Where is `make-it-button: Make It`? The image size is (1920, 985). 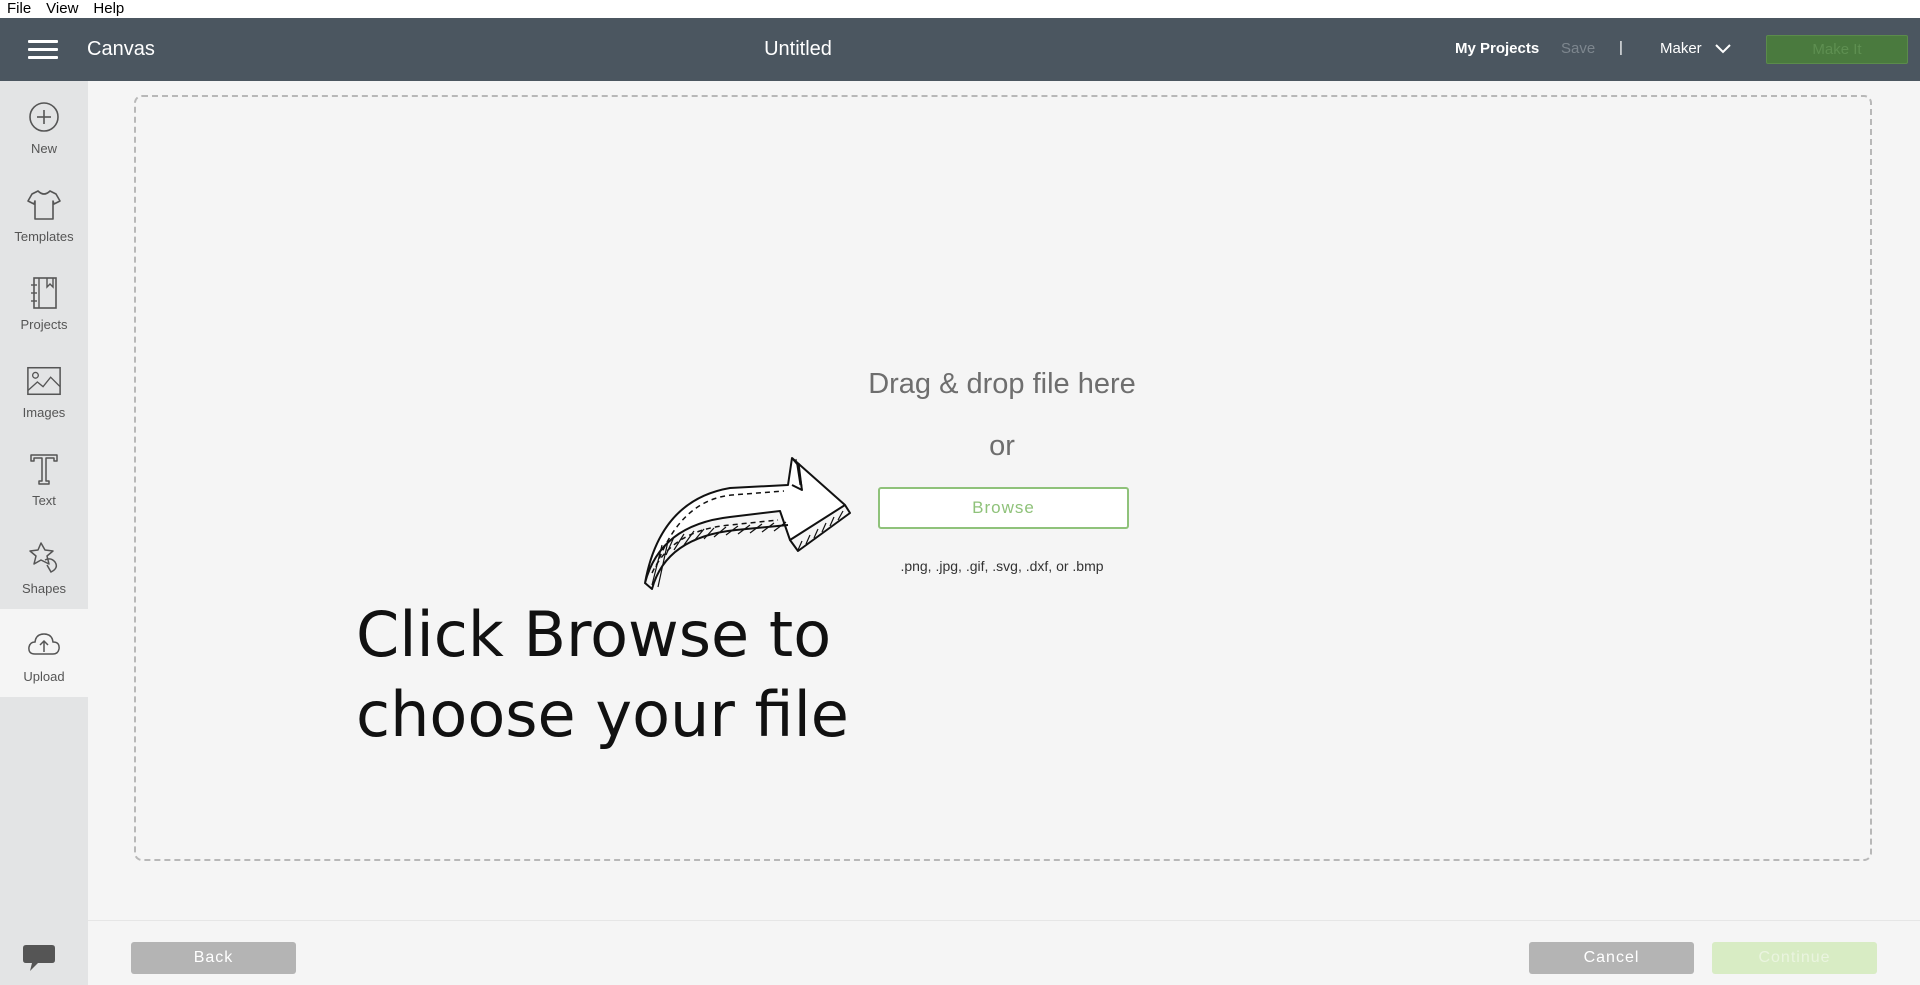
make-it-button: Make It is located at coordinates (1837, 49).